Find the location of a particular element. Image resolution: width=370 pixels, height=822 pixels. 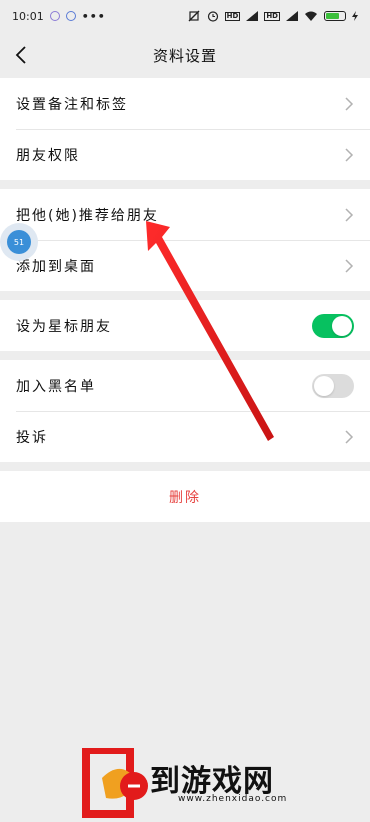

battery-level is located at coordinates (332, 16).